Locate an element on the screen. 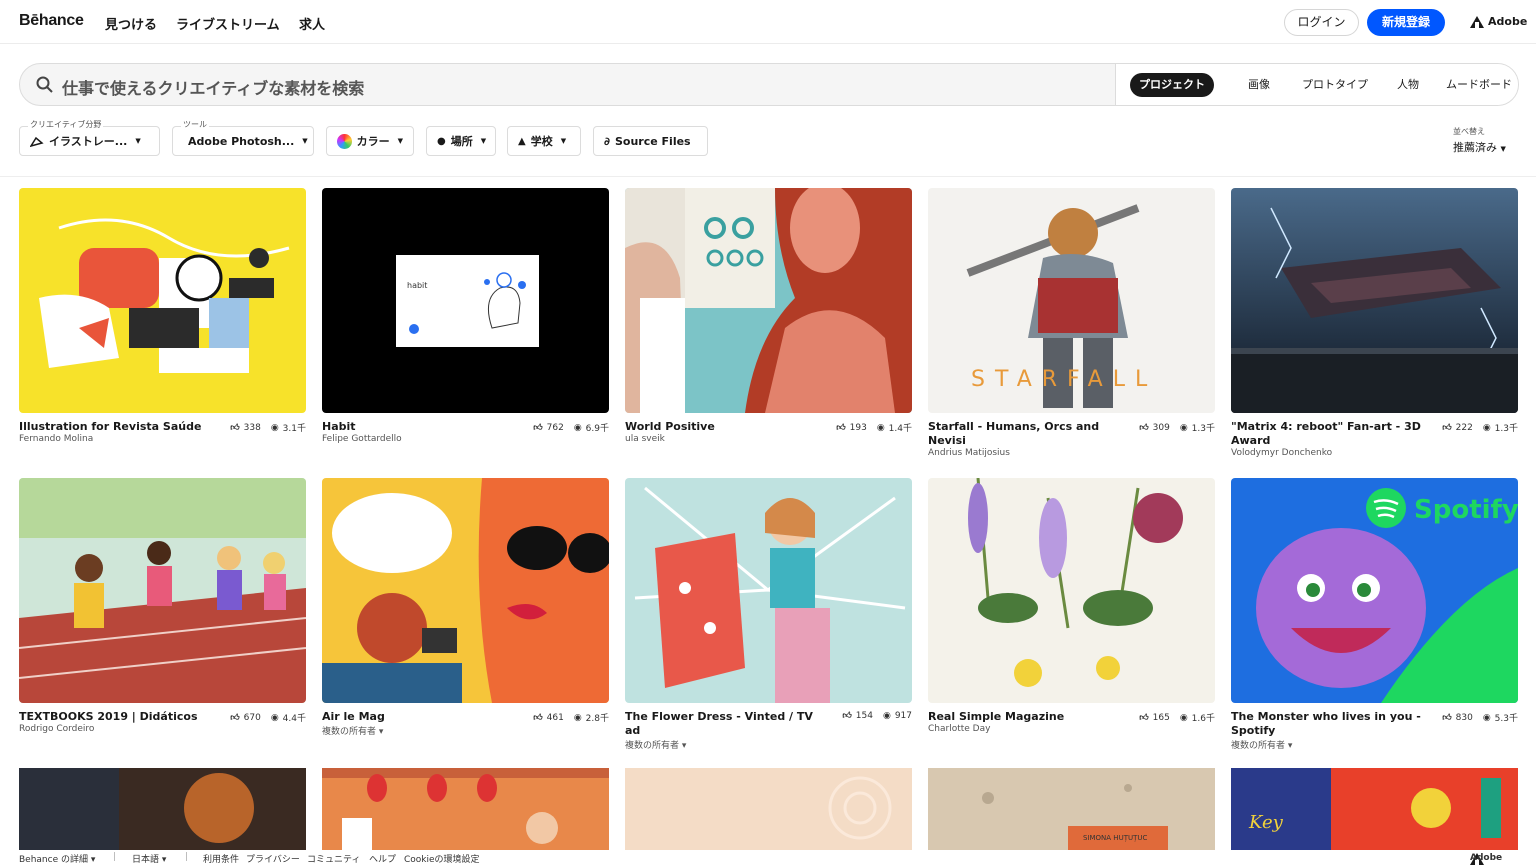 This screenshot has height=865, width=1536. project-title: Habit is located at coordinates (419, 427).